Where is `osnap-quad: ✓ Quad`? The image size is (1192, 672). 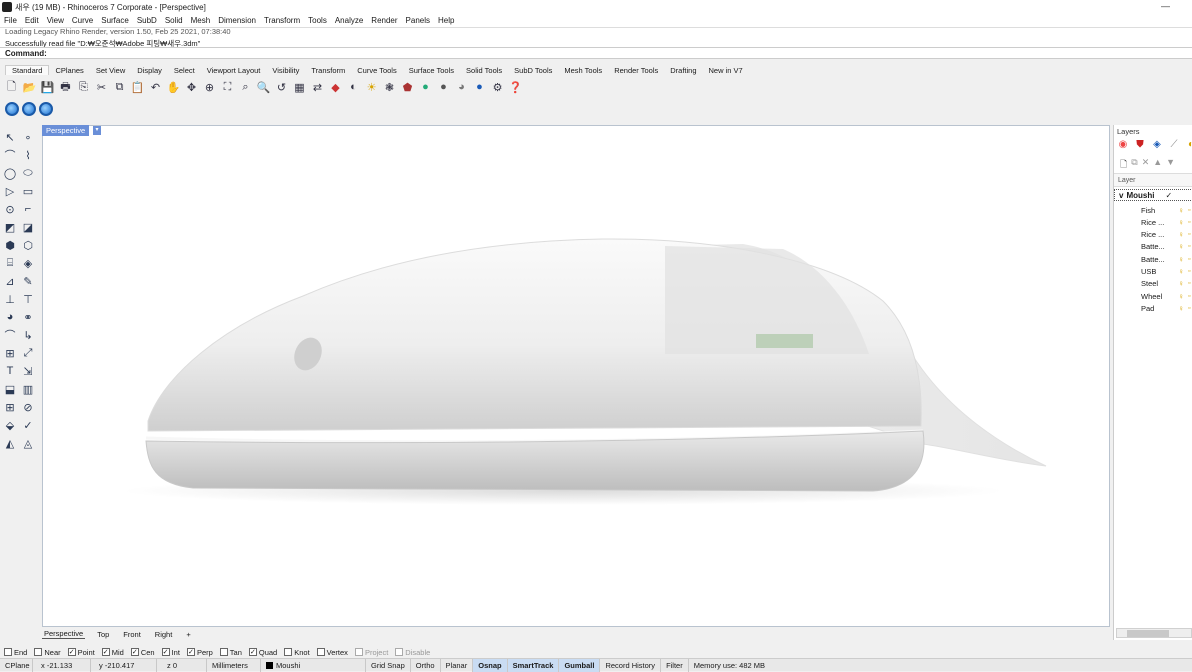 osnap-quad: ✓ Quad is located at coordinates (262, 652).